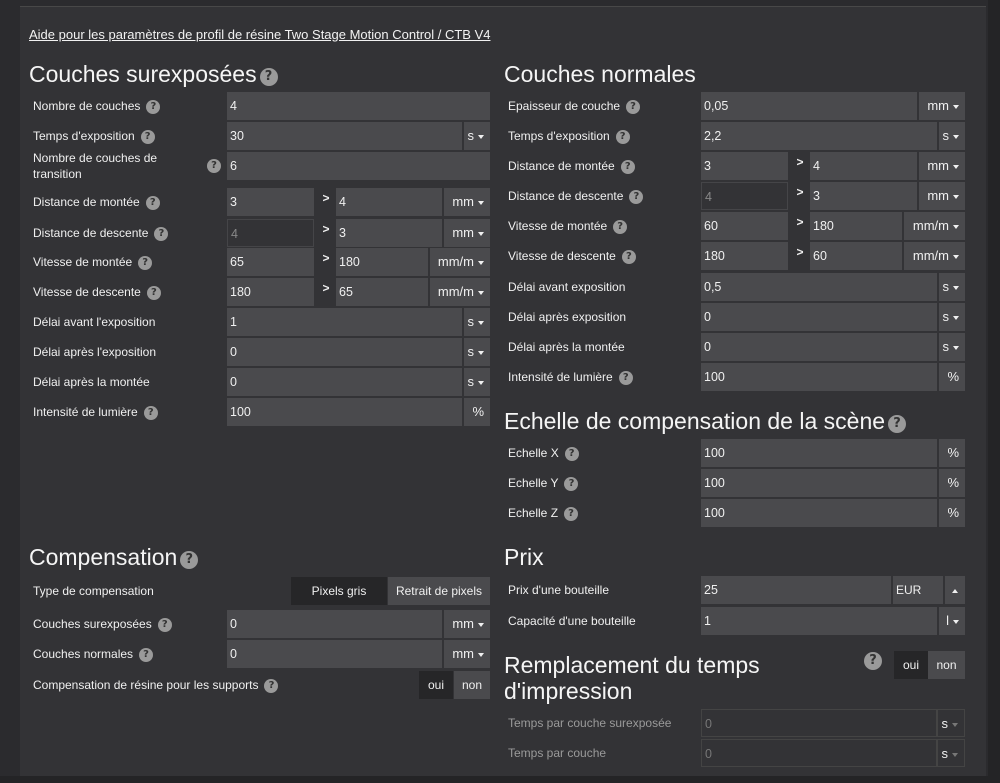 This screenshot has width=1000, height=783. I want to click on overexposed-transition-input: 6, so click(358, 166).